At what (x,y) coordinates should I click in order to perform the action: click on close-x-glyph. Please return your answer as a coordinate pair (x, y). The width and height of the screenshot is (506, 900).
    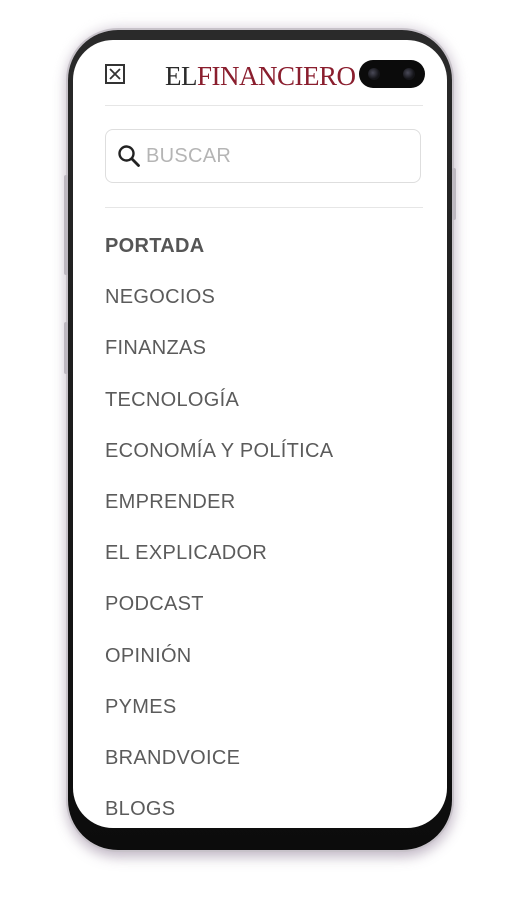
    Looking at the image, I should click on (115, 74).